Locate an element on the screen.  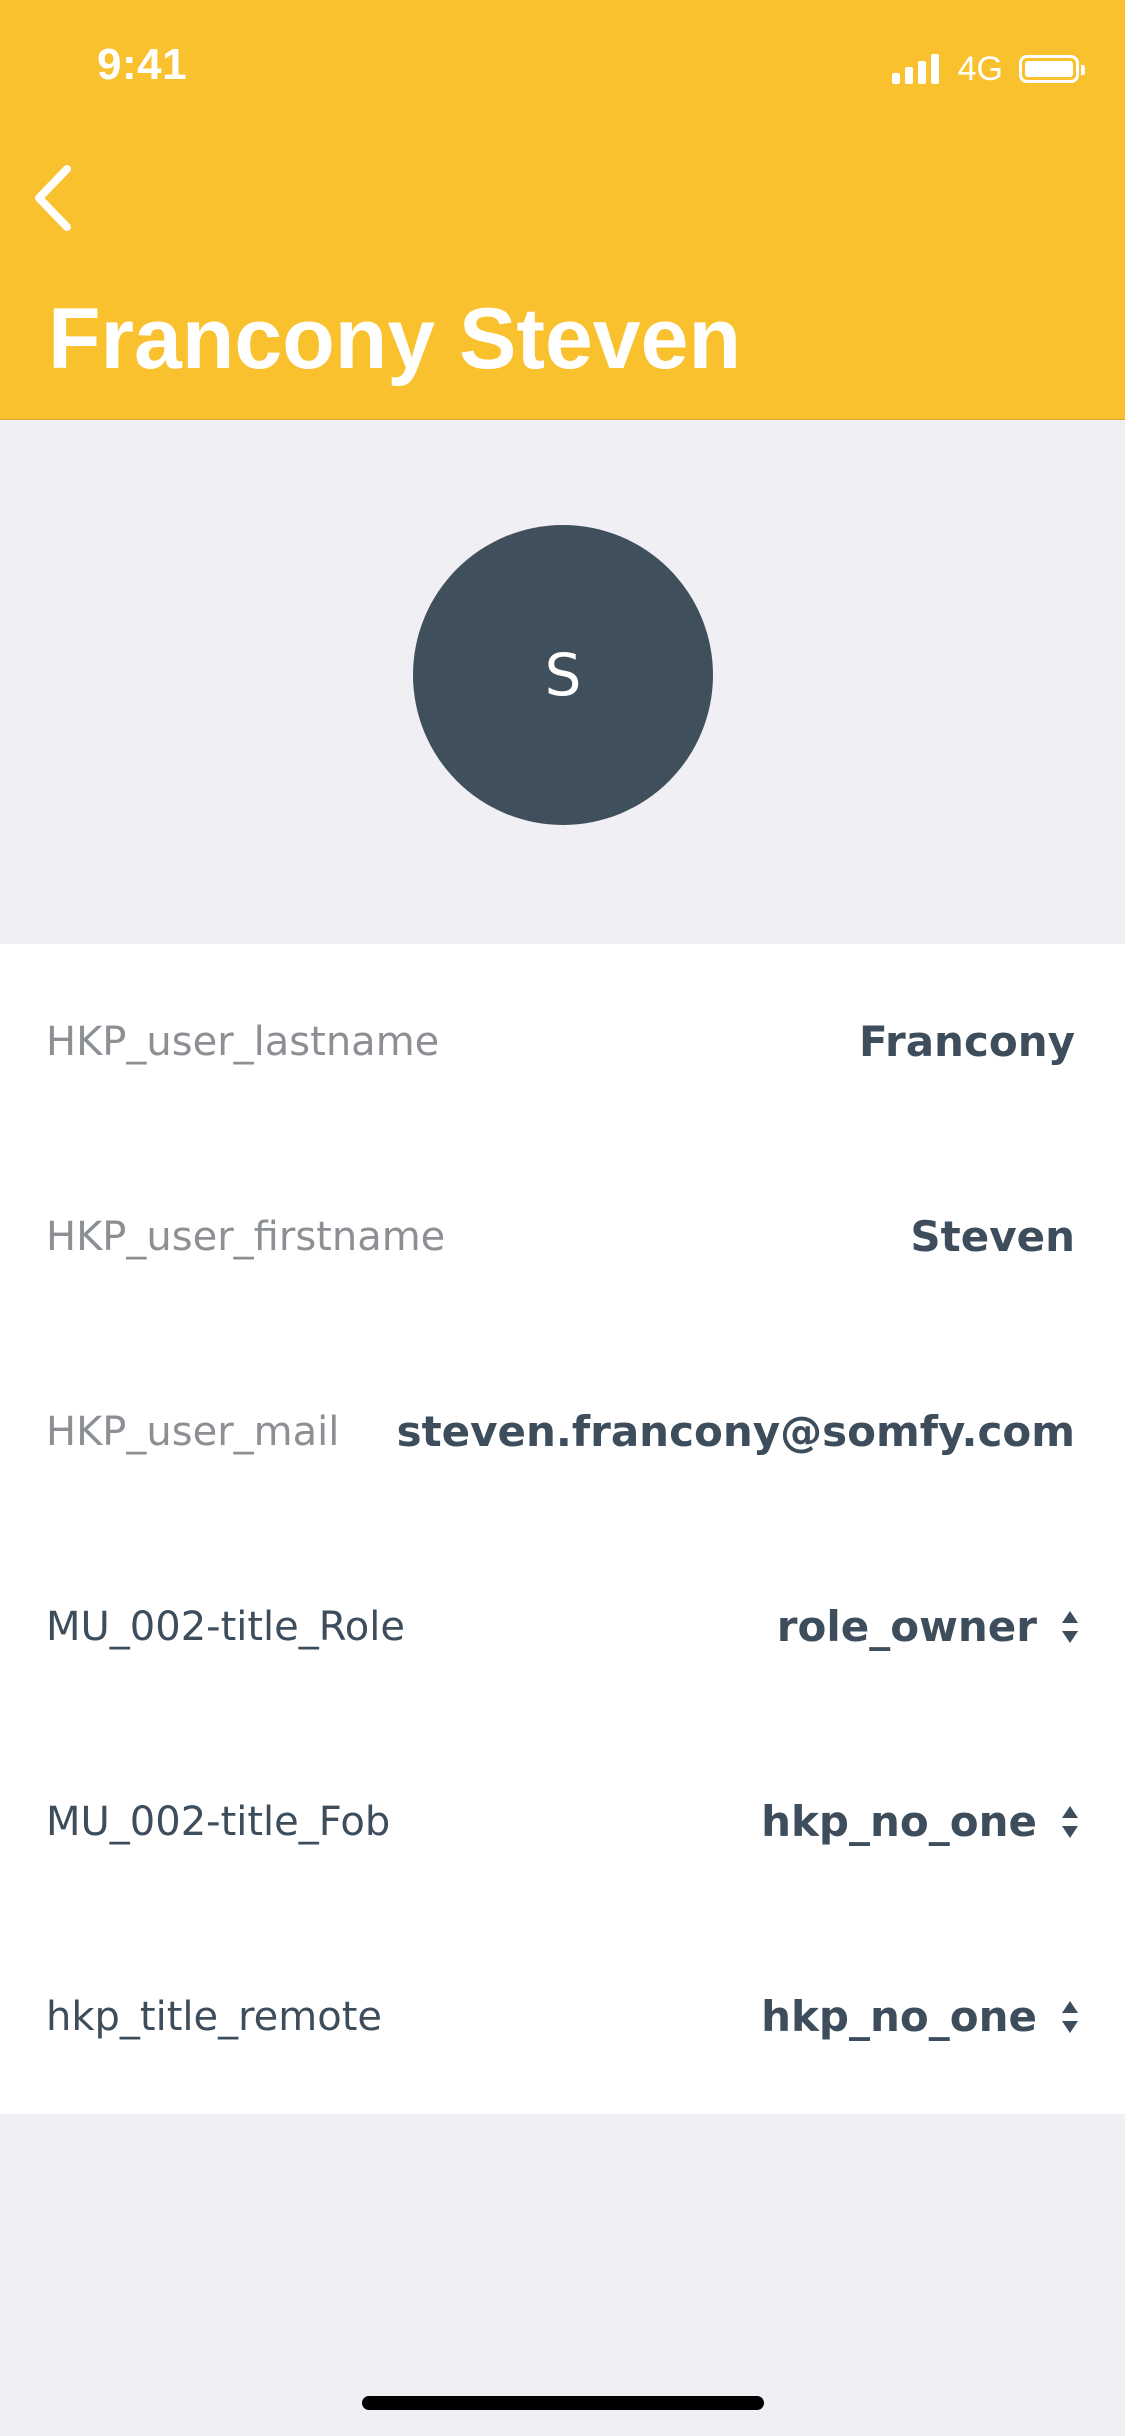
mail-value: steven.francony@somfy.com is located at coordinates (735, 1431).